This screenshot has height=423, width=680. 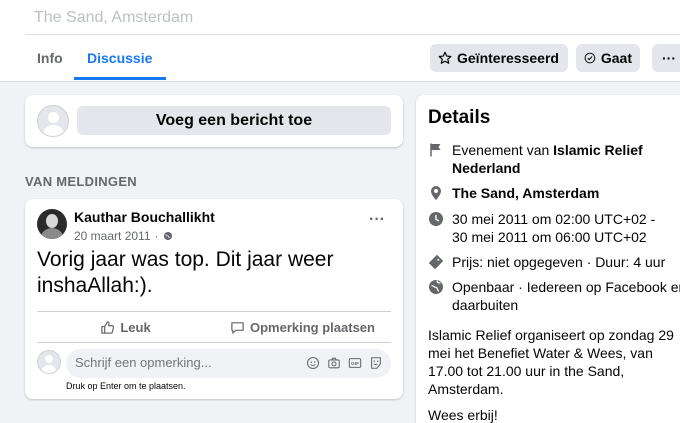 What do you see at coordinates (508, 58) in the screenshot?
I see `interested-label: Geïnteresseerd` at bounding box center [508, 58].